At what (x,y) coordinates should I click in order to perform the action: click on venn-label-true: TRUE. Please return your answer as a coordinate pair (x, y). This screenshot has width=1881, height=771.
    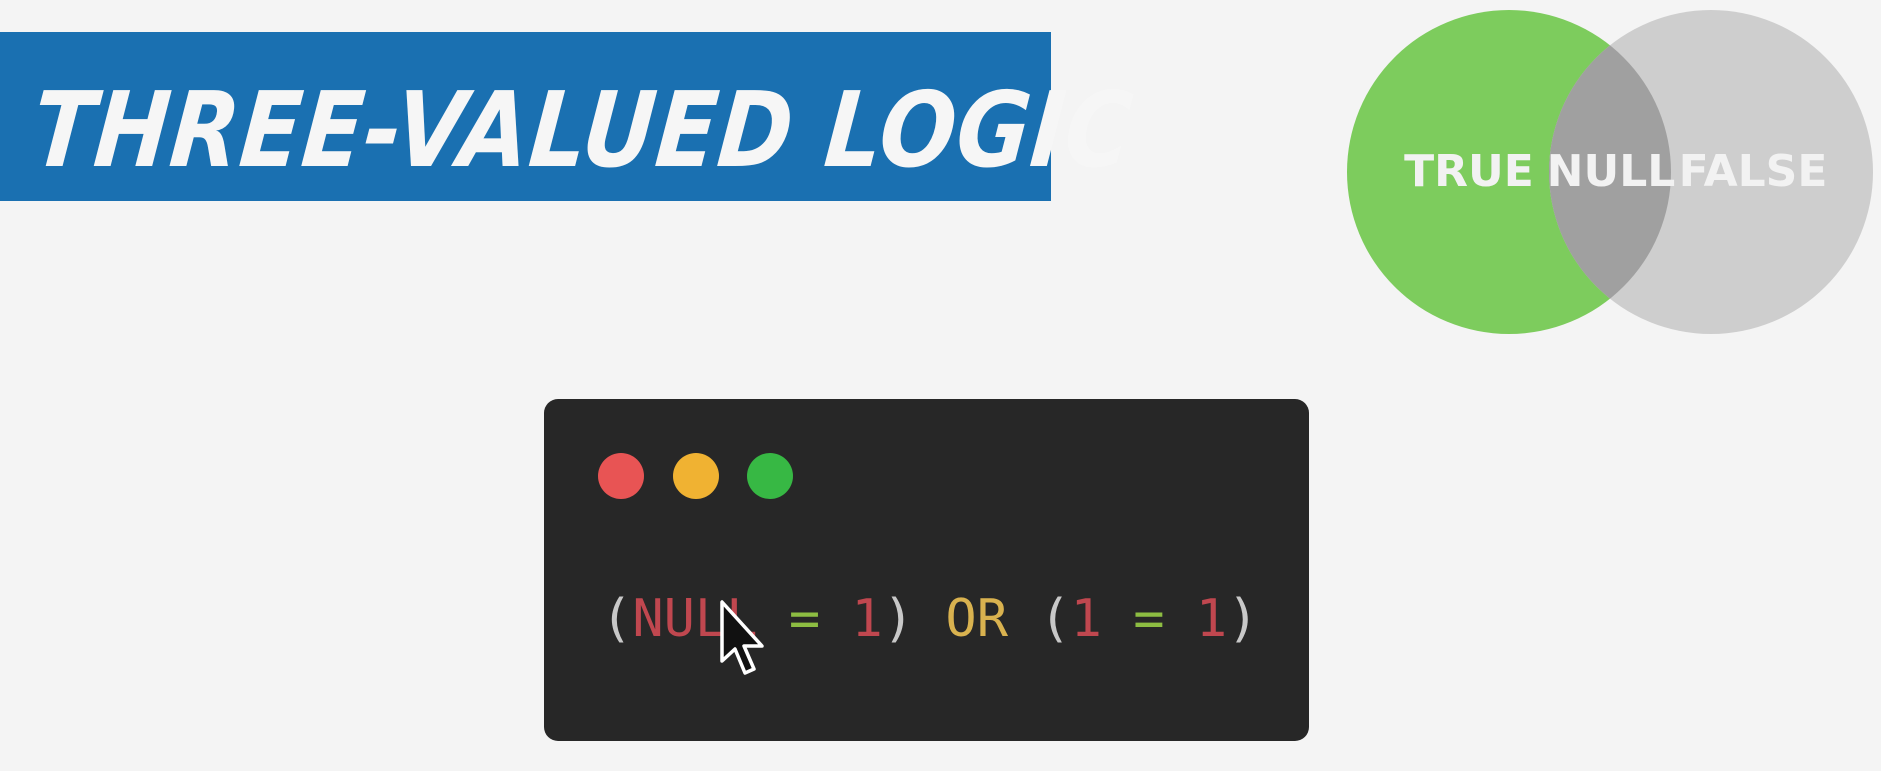
    Looking at the image, I should click on (1469, 171).